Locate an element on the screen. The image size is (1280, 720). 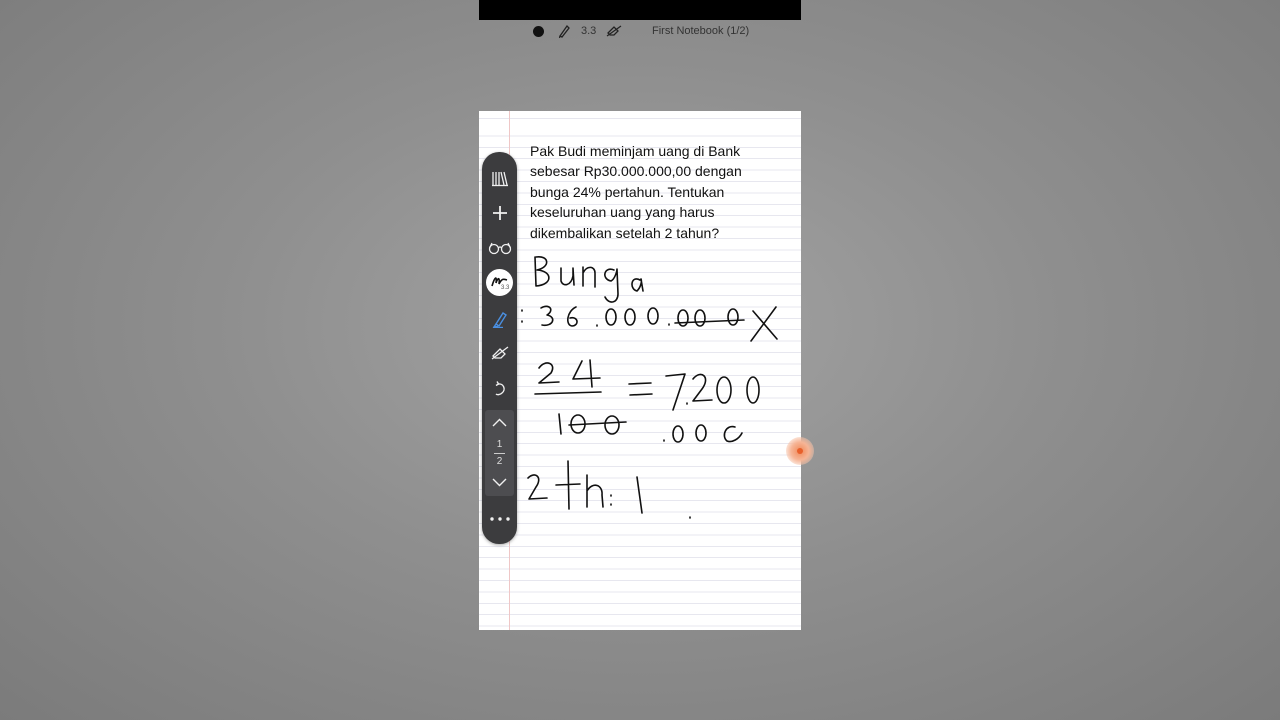
highlighter-icon is located at coordinates (499, 320).